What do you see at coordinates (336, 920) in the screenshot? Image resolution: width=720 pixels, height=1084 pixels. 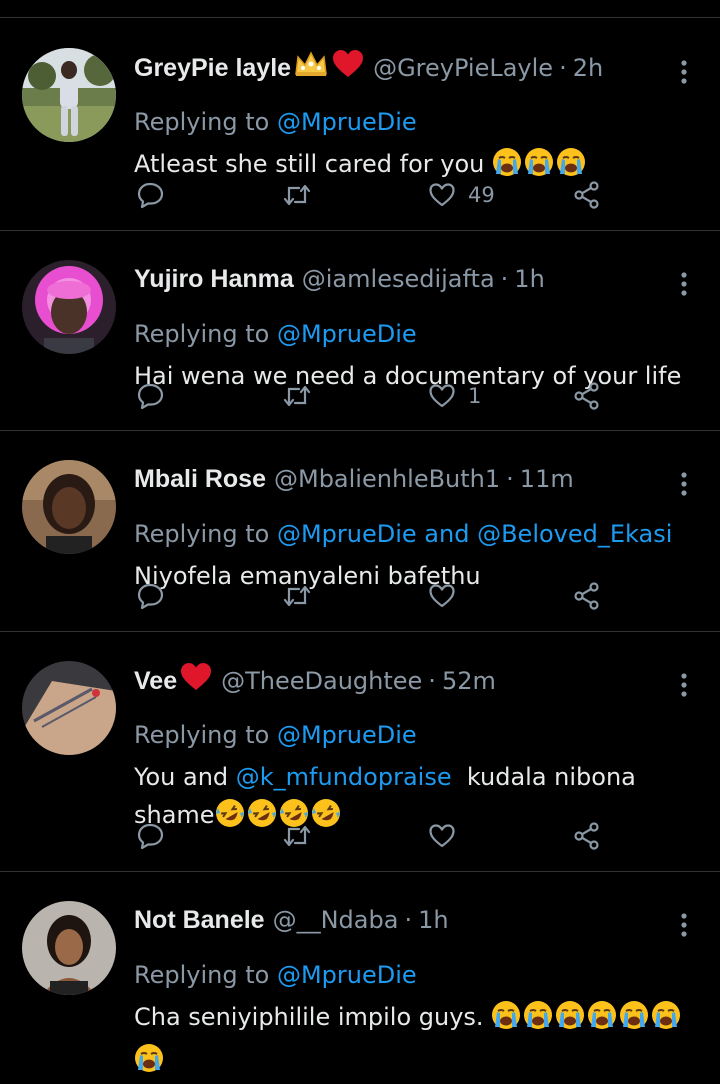 I see `username-handle: @__Ndaba` at bounding box center [336, 920].